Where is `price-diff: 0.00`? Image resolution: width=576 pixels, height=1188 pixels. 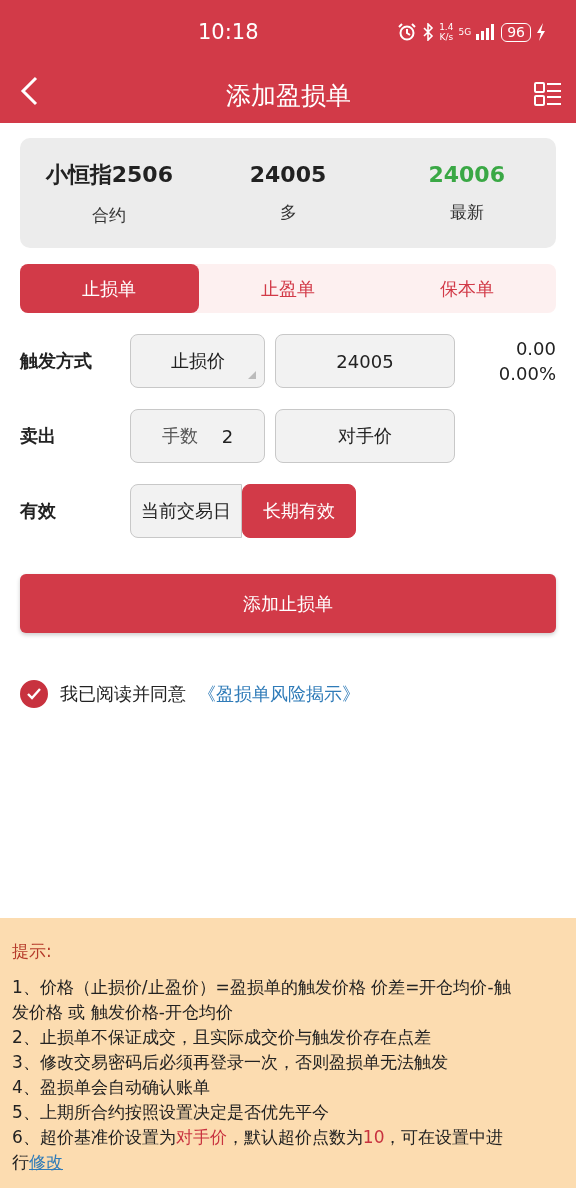
price-diff: 0.00 is located at coordinates (535, 349).